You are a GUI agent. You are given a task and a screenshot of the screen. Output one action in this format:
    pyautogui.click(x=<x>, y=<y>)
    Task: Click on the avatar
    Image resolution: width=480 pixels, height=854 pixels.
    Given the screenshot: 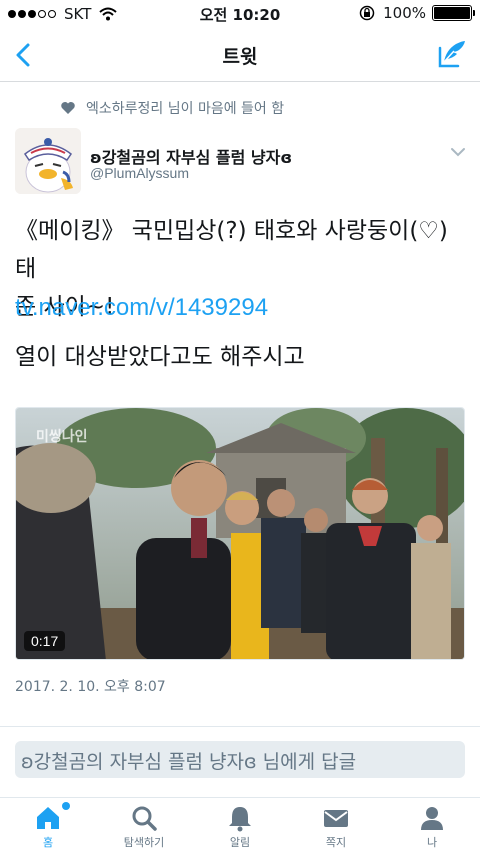 What is the action you would take?
    pyautogui.click(x=48, y=161)
    